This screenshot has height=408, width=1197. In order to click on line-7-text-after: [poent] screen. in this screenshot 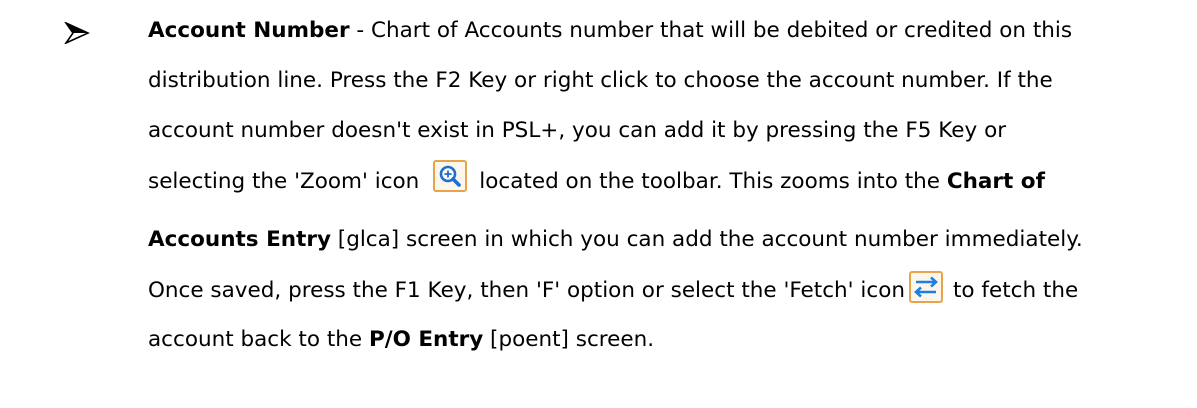, I will do `click(569, 339)`.